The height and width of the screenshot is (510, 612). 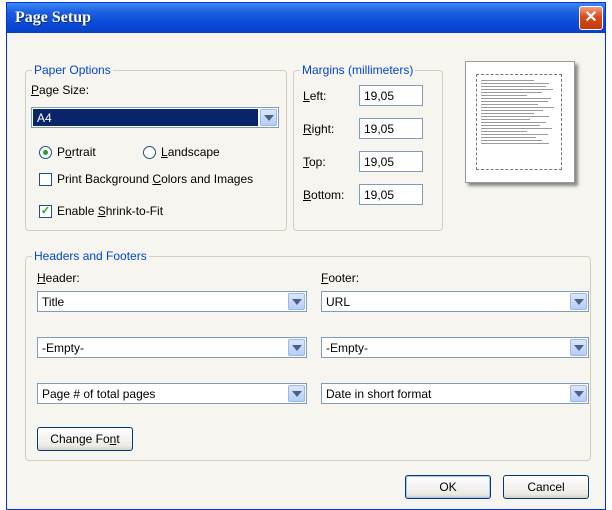 What do you see at coordinates (340, 278) in the screenshot?
I see `footer-label: Footer:` at bounding box center [340, 278].